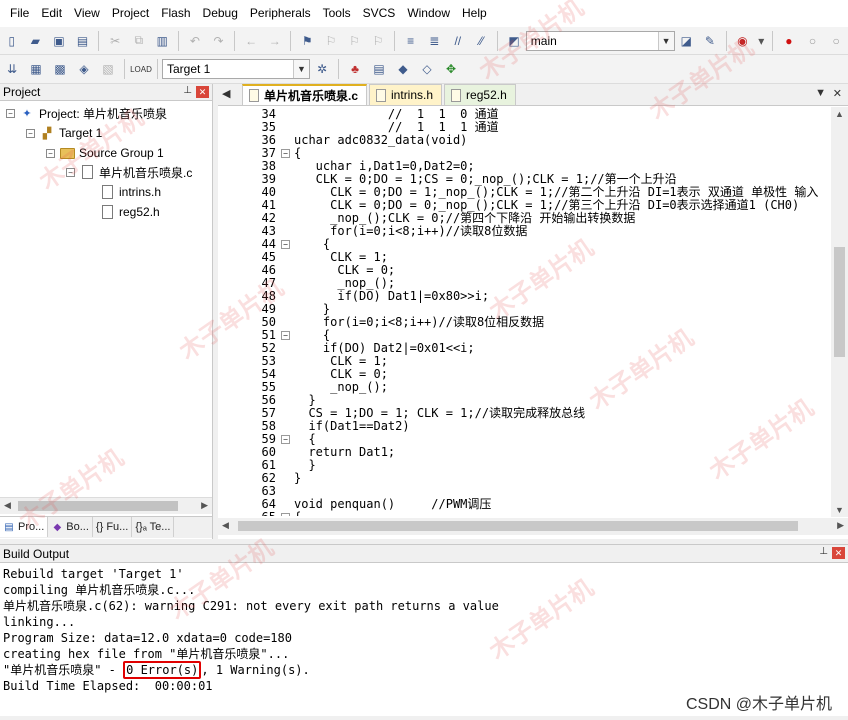 This screenshot has width=848, height=720. I want to click on tree-node-group: − Source Group 1, so click(105, 153).